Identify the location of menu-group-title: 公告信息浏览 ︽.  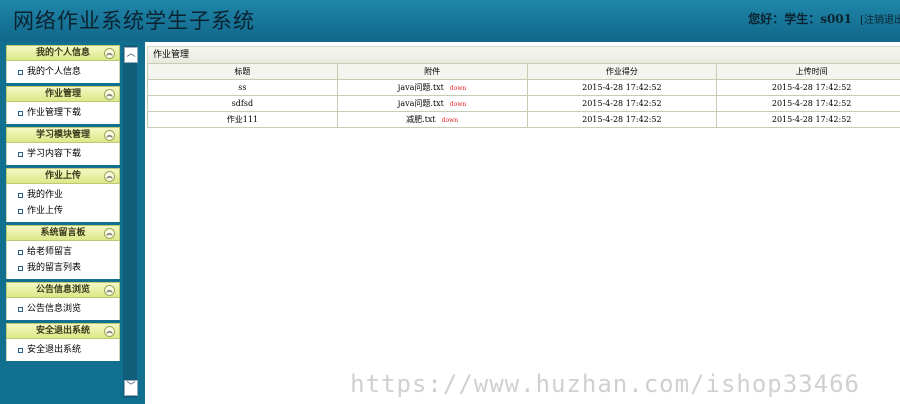
(63, 290).